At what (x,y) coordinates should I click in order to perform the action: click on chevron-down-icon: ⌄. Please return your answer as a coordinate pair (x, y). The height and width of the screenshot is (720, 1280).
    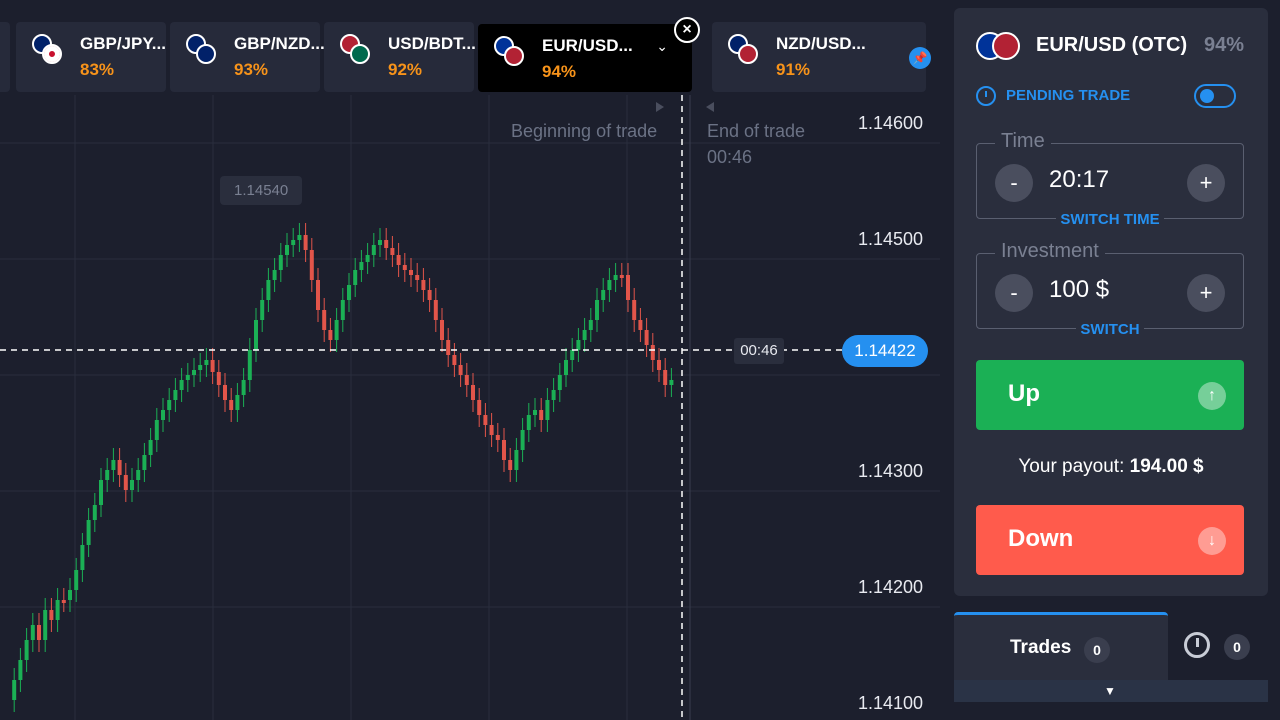
    Looking at the image, I should click on (662, 46).